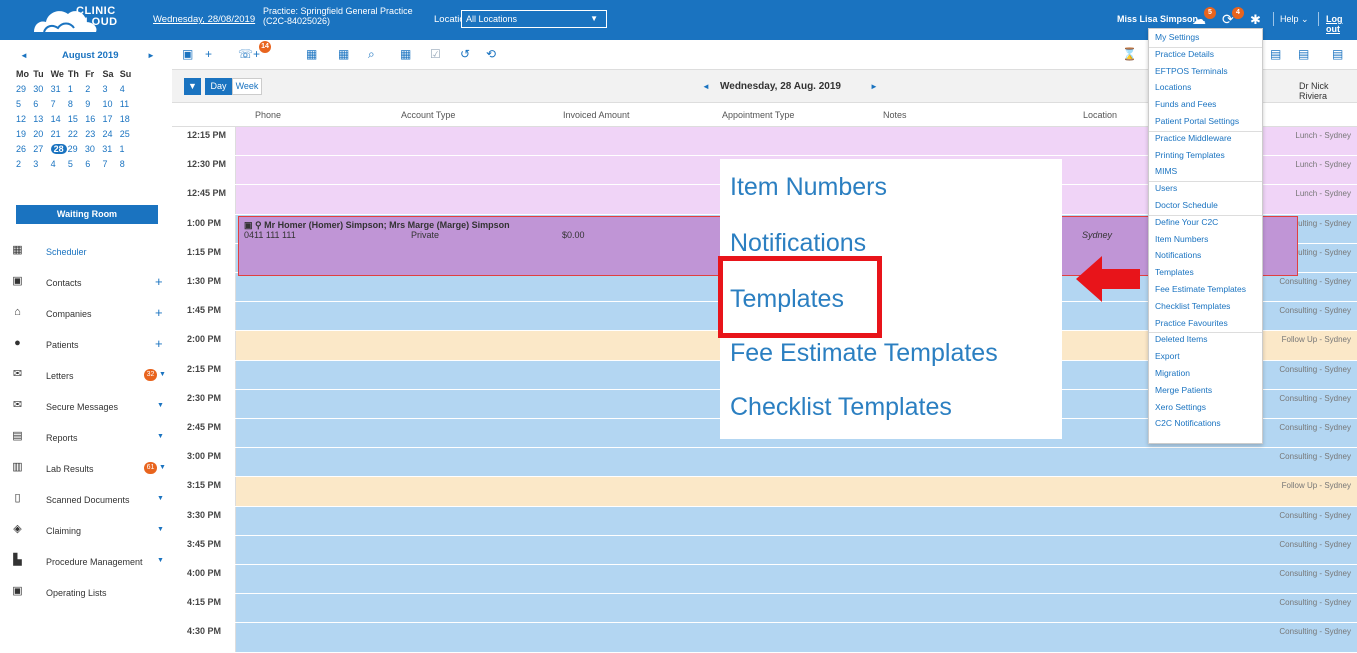 Image resolution: width=1357 pixels, height=653 pixels. Describe the element at coordinates (1172, 373) in the screenshot. I see `menu-item-migration: Migration` at that location.